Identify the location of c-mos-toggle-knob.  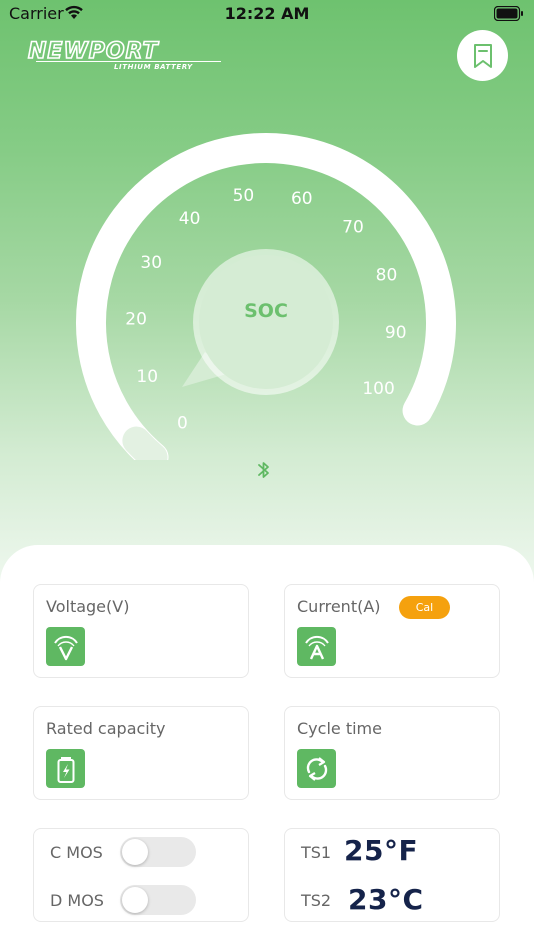
(135, 852).